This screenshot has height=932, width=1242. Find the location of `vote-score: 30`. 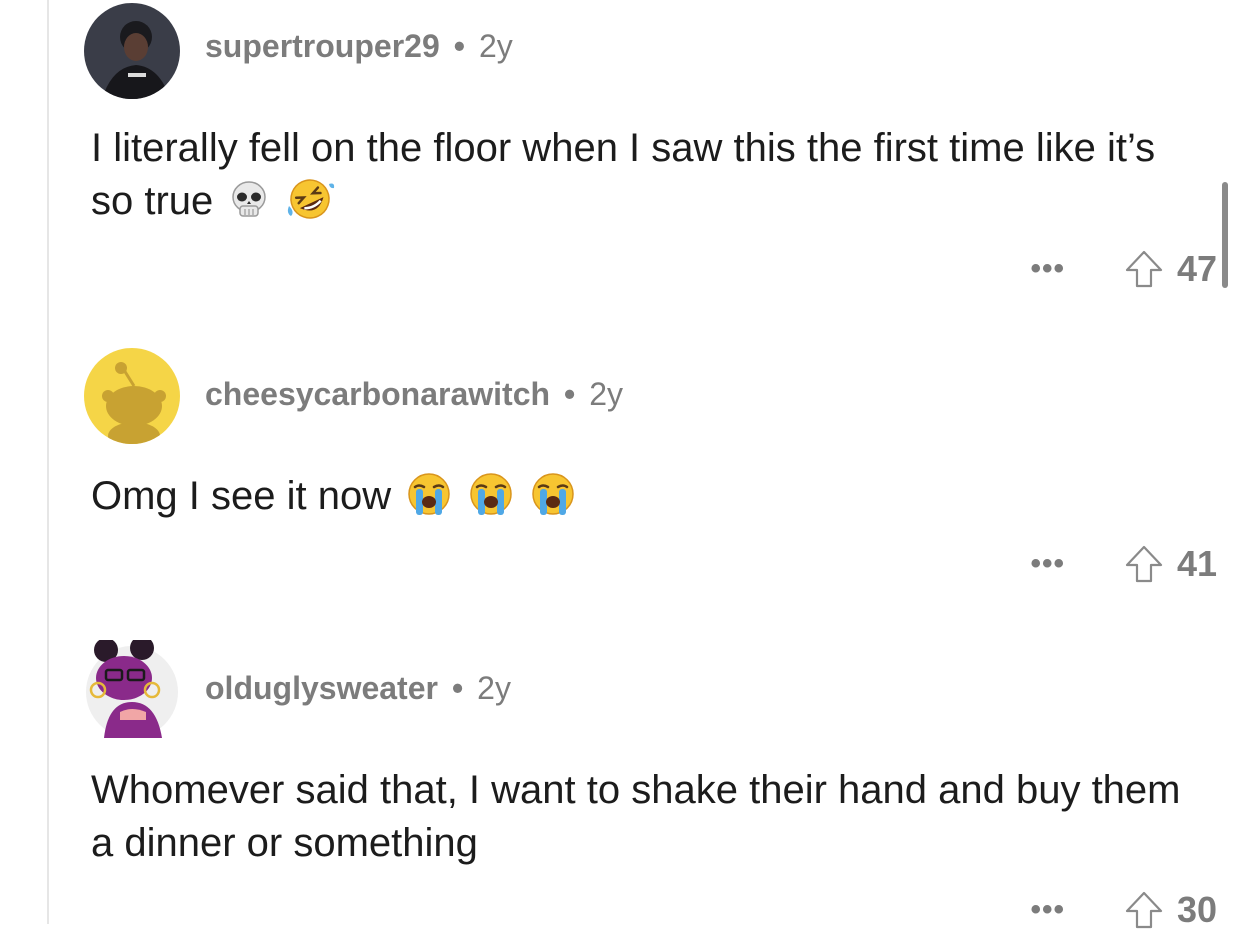

vote-score: 30 is located at coordinates (1196, 909).